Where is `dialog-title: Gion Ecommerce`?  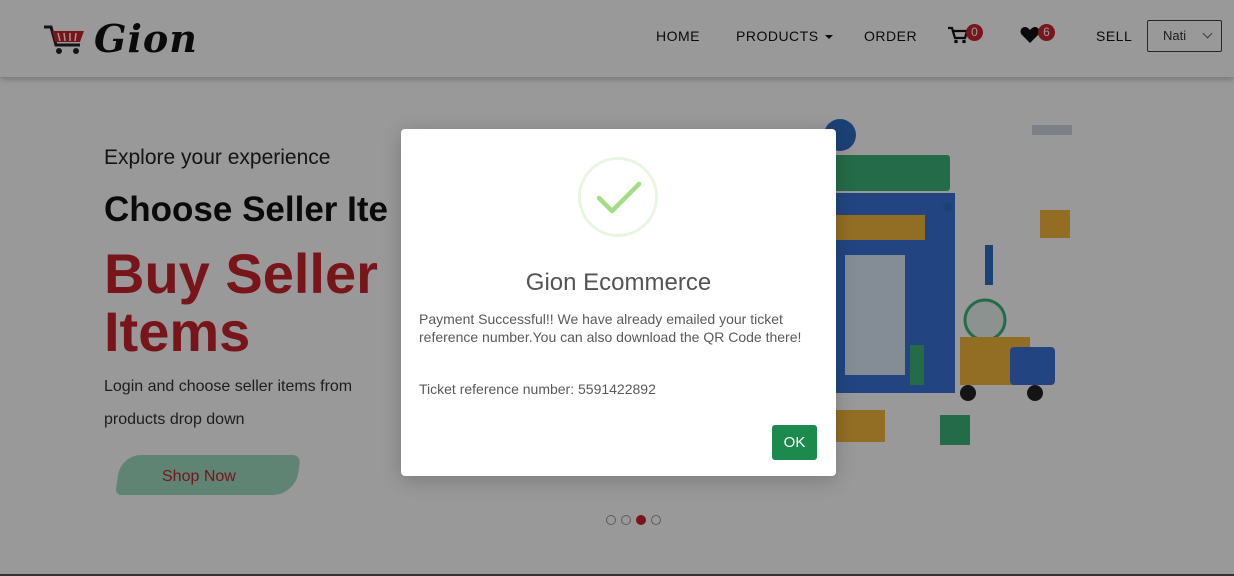
dialog-title: Gion Ecommerce is located at coordinates (618, 282).